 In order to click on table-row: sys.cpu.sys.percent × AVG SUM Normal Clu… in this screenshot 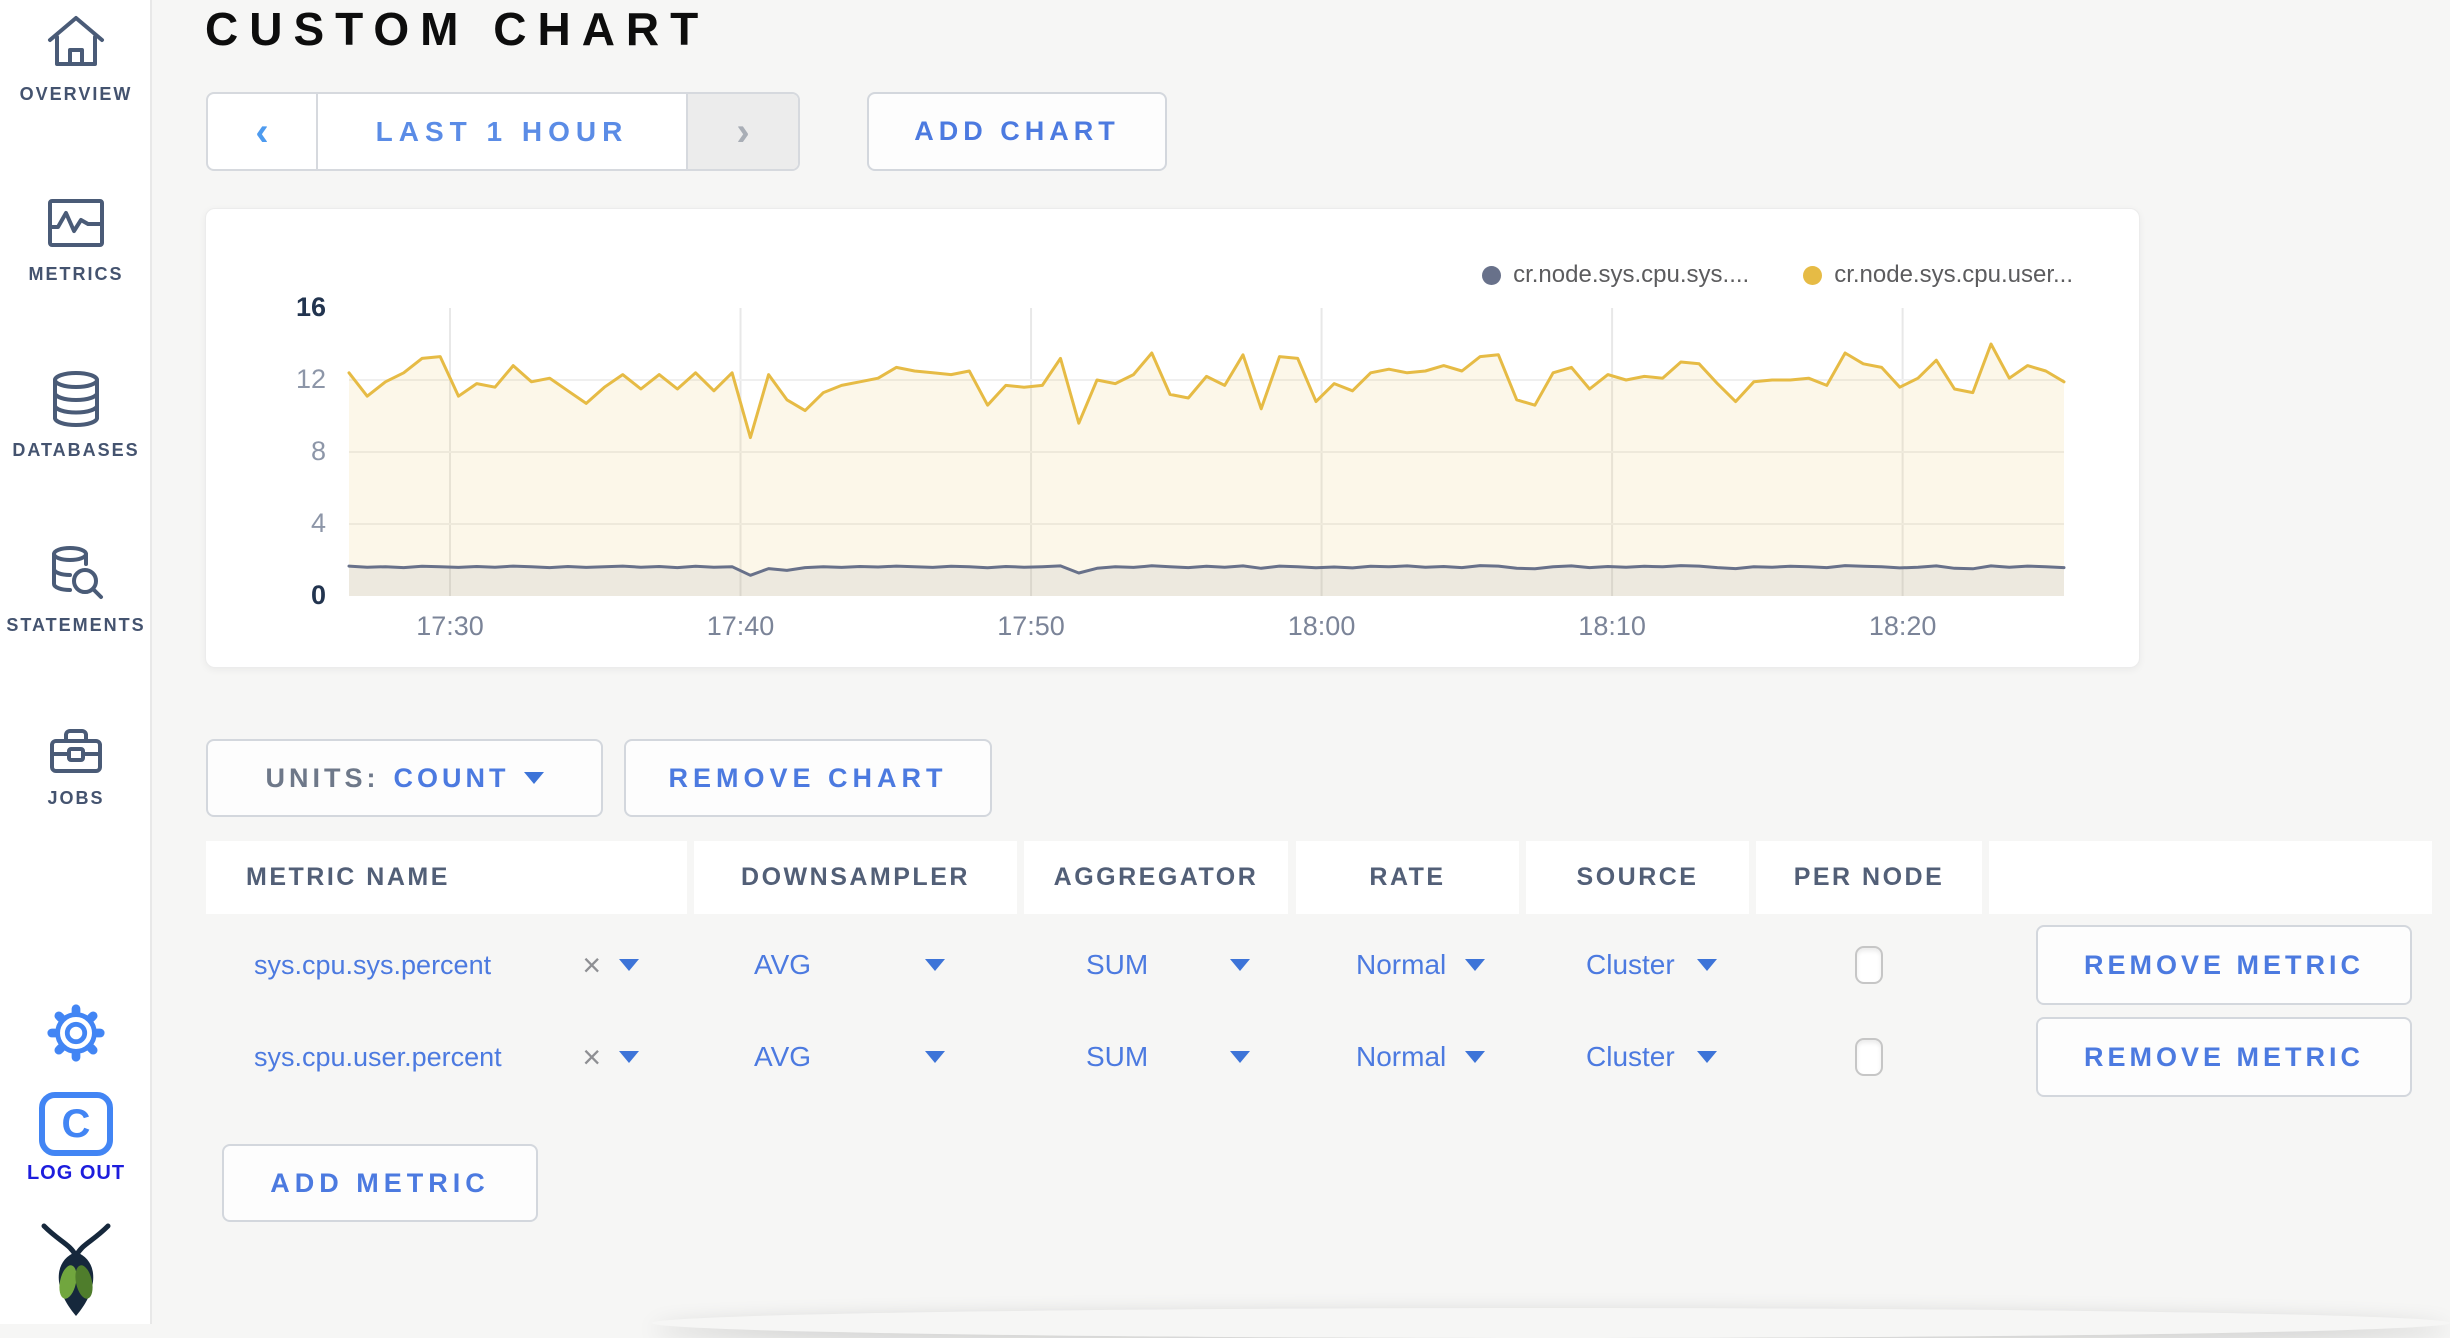, I will do `click(1301, 965)`.